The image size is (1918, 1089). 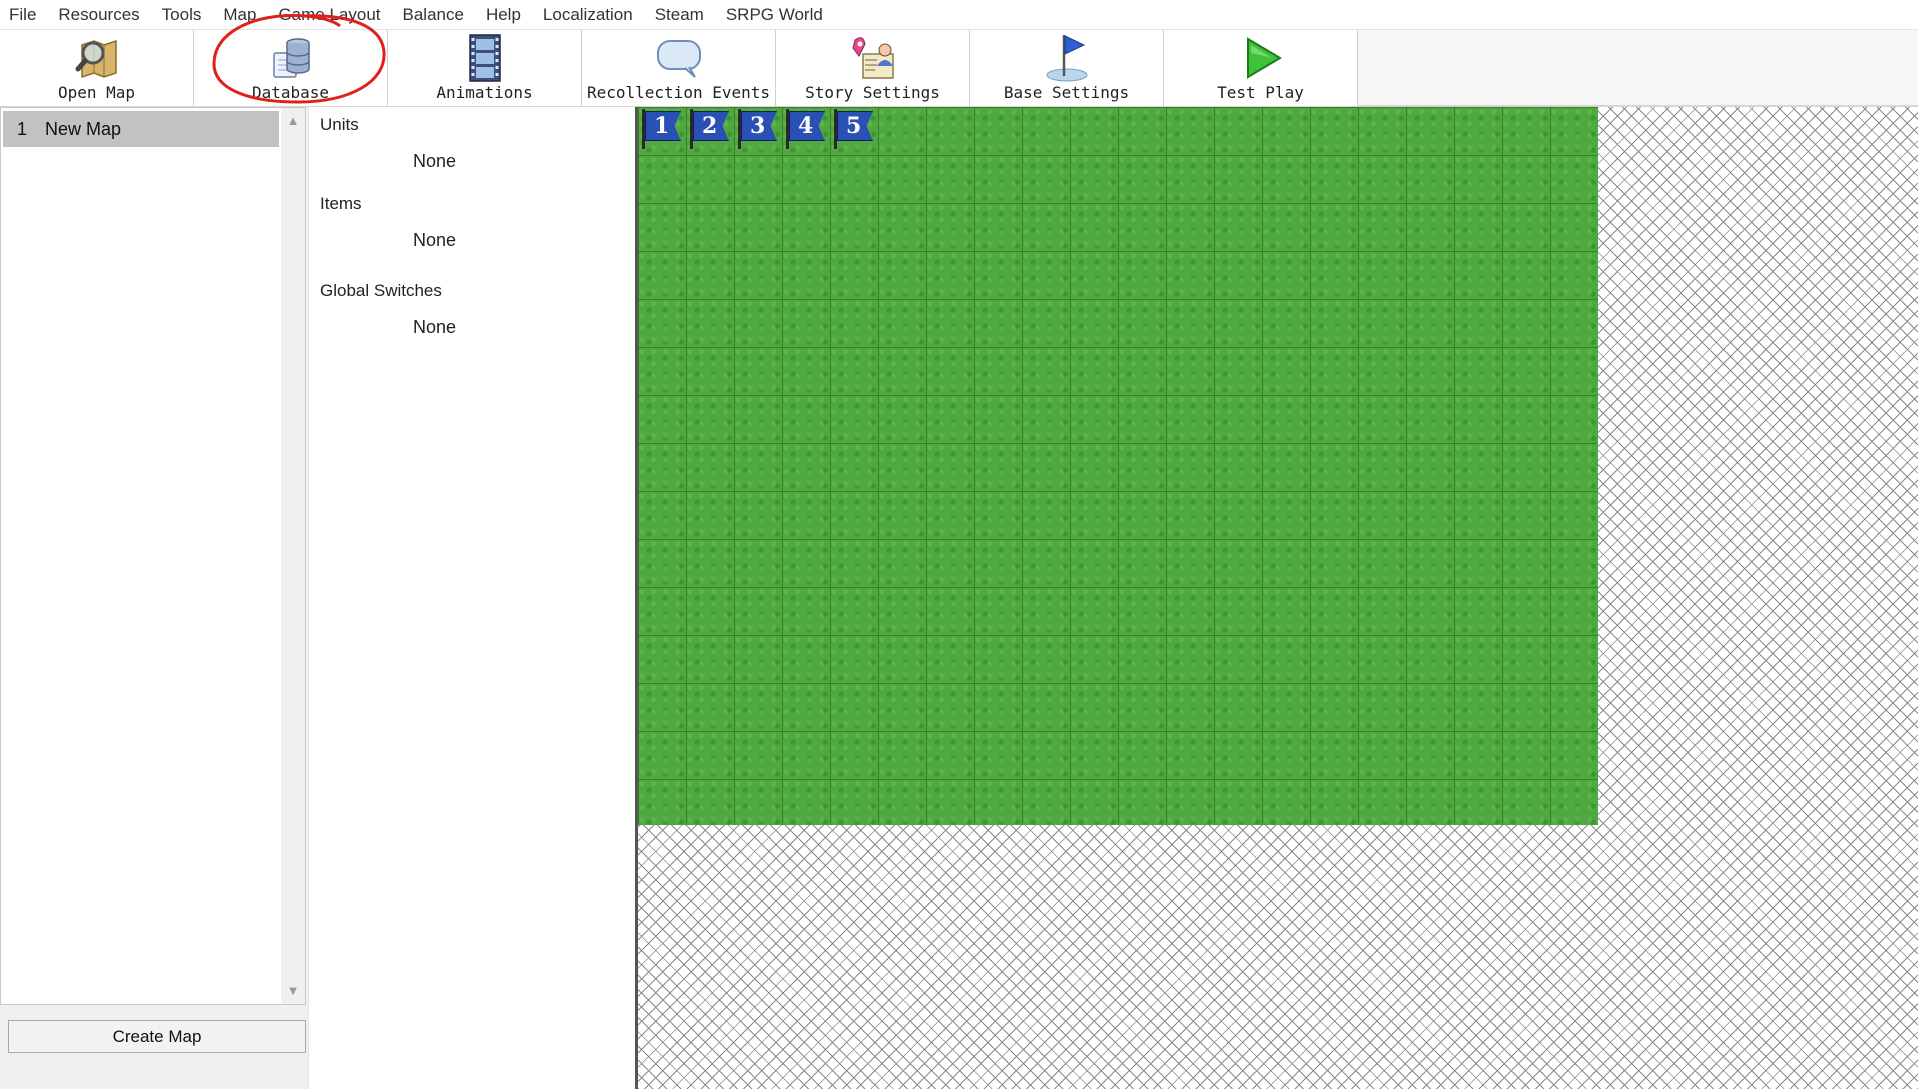 I want to click on blue-flag-icon, so click(x=1067, y=58).